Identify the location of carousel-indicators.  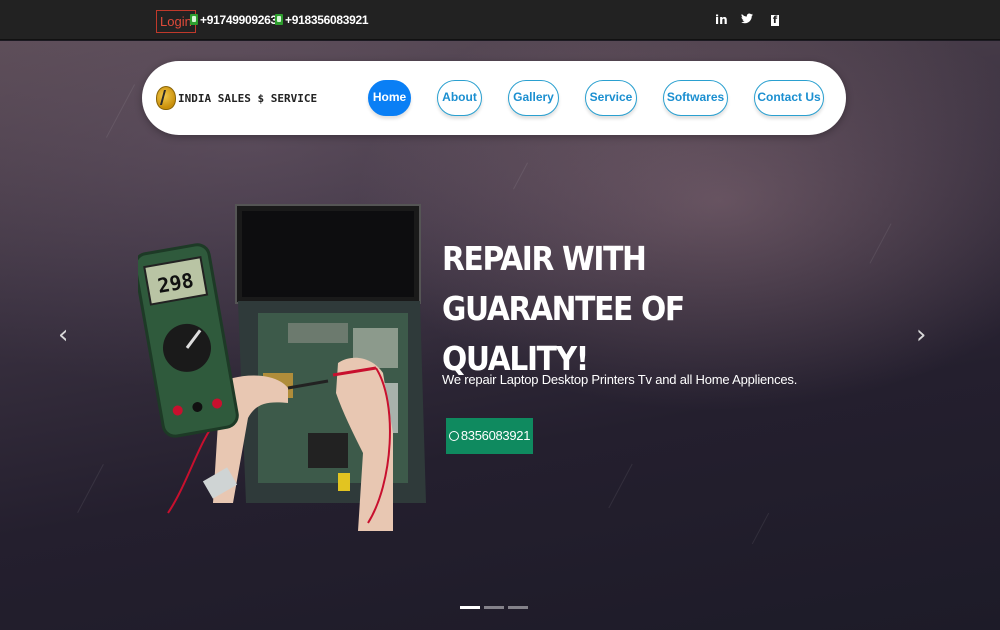
(494, 607).